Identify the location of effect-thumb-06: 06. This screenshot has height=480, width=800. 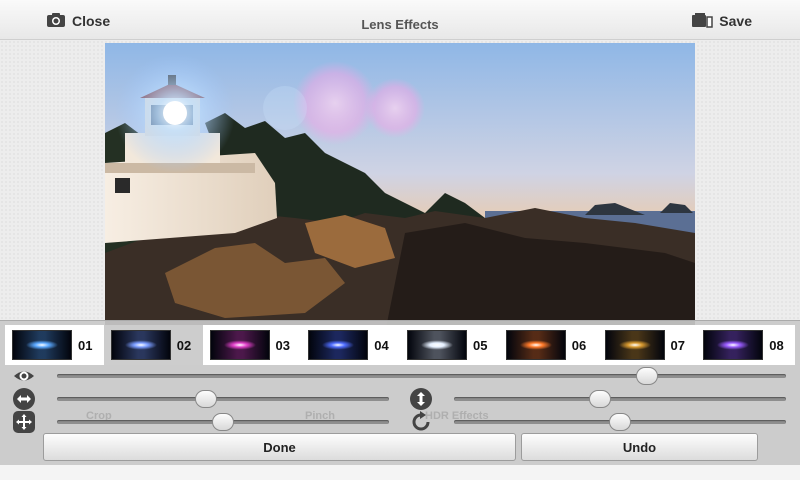
(548, 345).